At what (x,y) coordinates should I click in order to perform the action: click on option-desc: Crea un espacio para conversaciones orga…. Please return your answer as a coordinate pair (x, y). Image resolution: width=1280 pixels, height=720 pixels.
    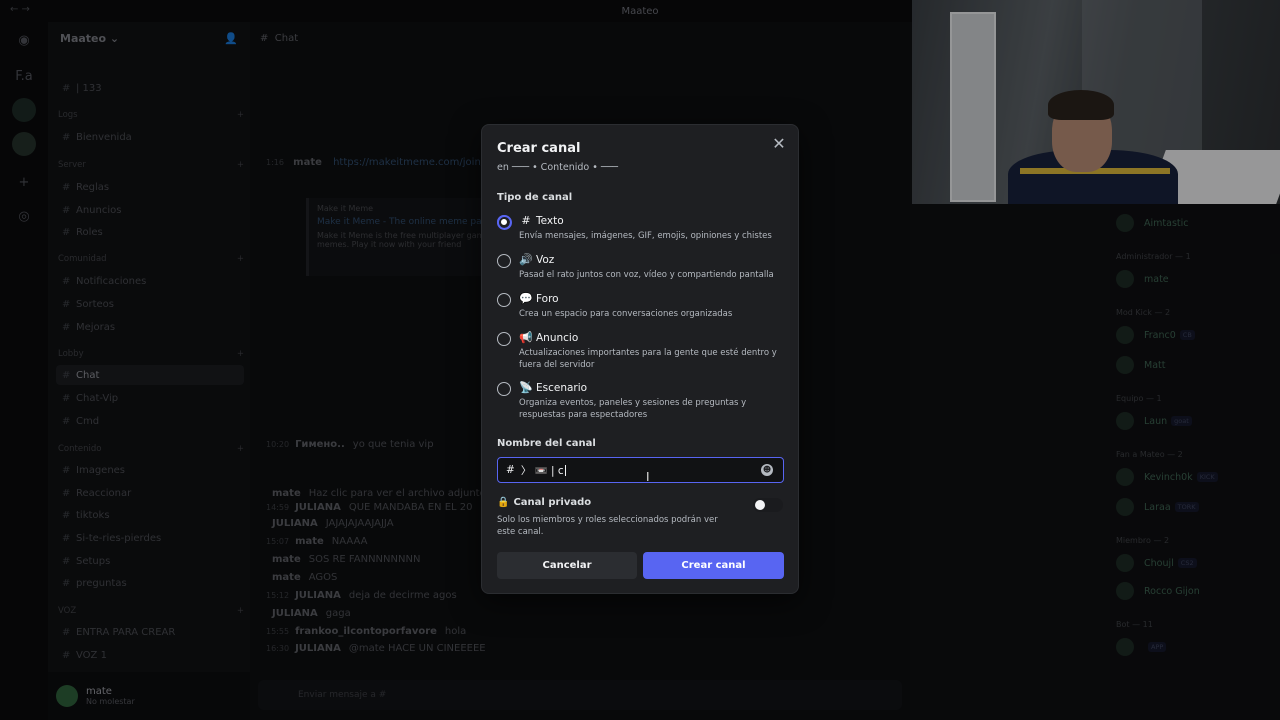
    Looking at the image, I should click on (626, 314).